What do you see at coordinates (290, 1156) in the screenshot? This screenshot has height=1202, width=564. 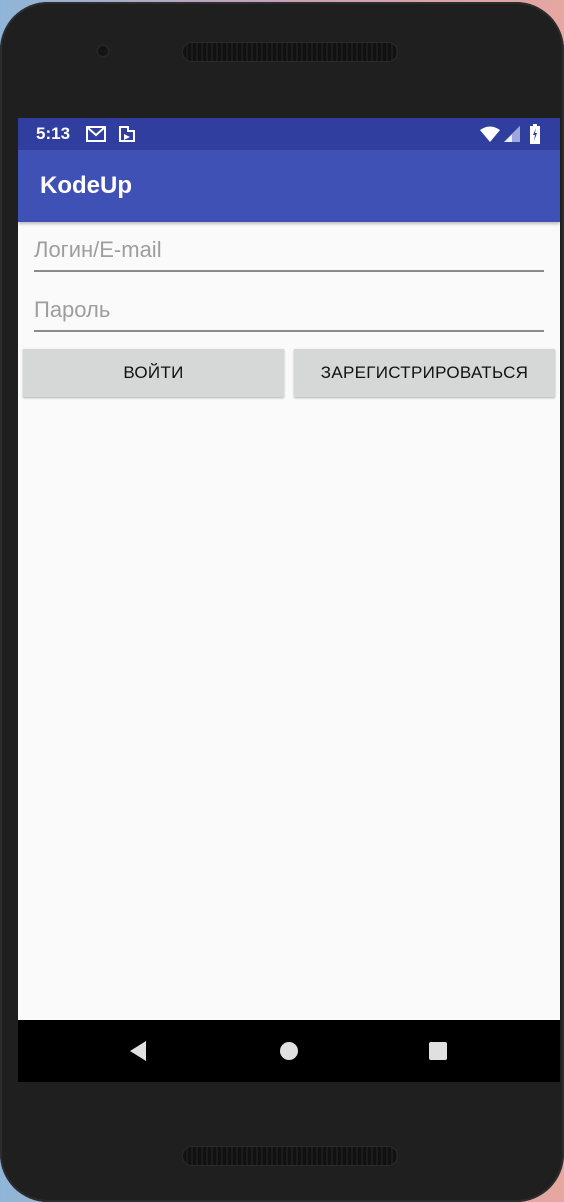 I see `bottom-speaker` at bounding box center [290, 1156].